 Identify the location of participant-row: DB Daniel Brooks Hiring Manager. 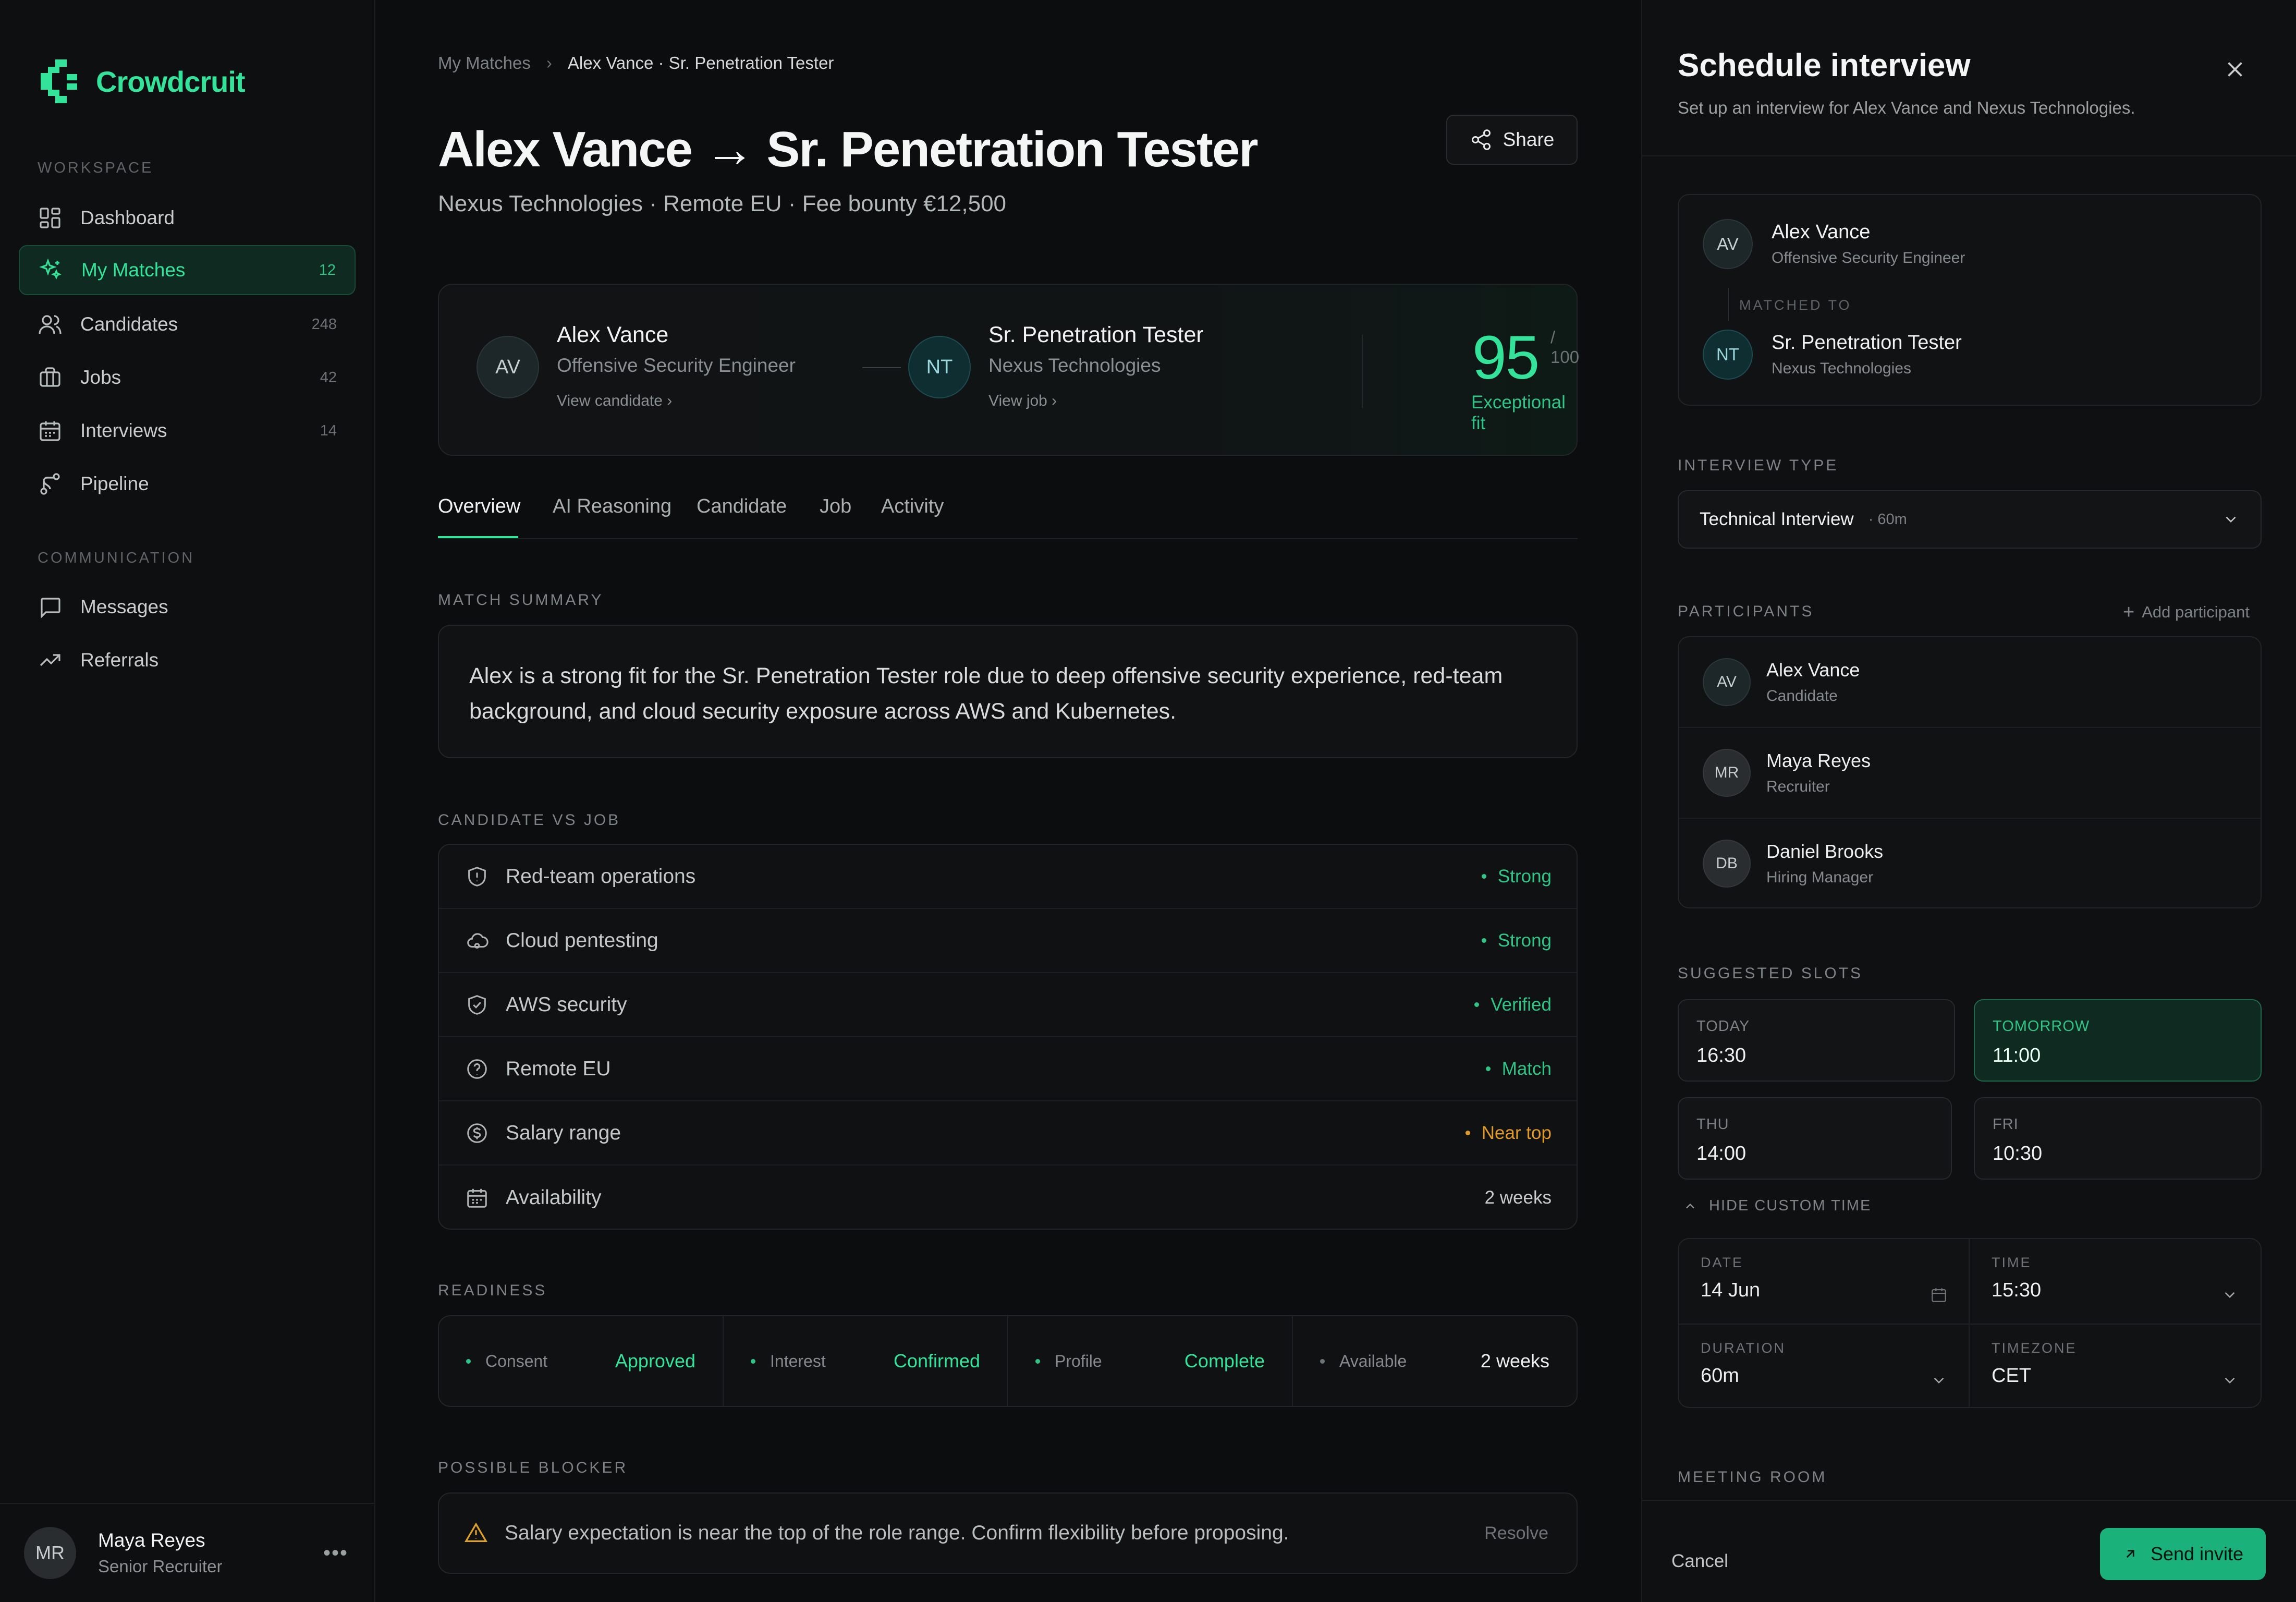
(1970, 863).